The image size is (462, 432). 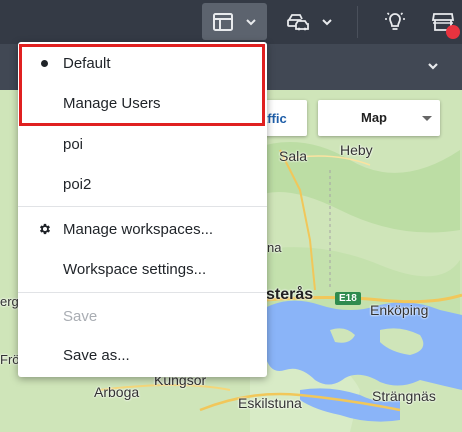 I want to click on map-place-vasteras: sterås, so click(x=290, y=294).